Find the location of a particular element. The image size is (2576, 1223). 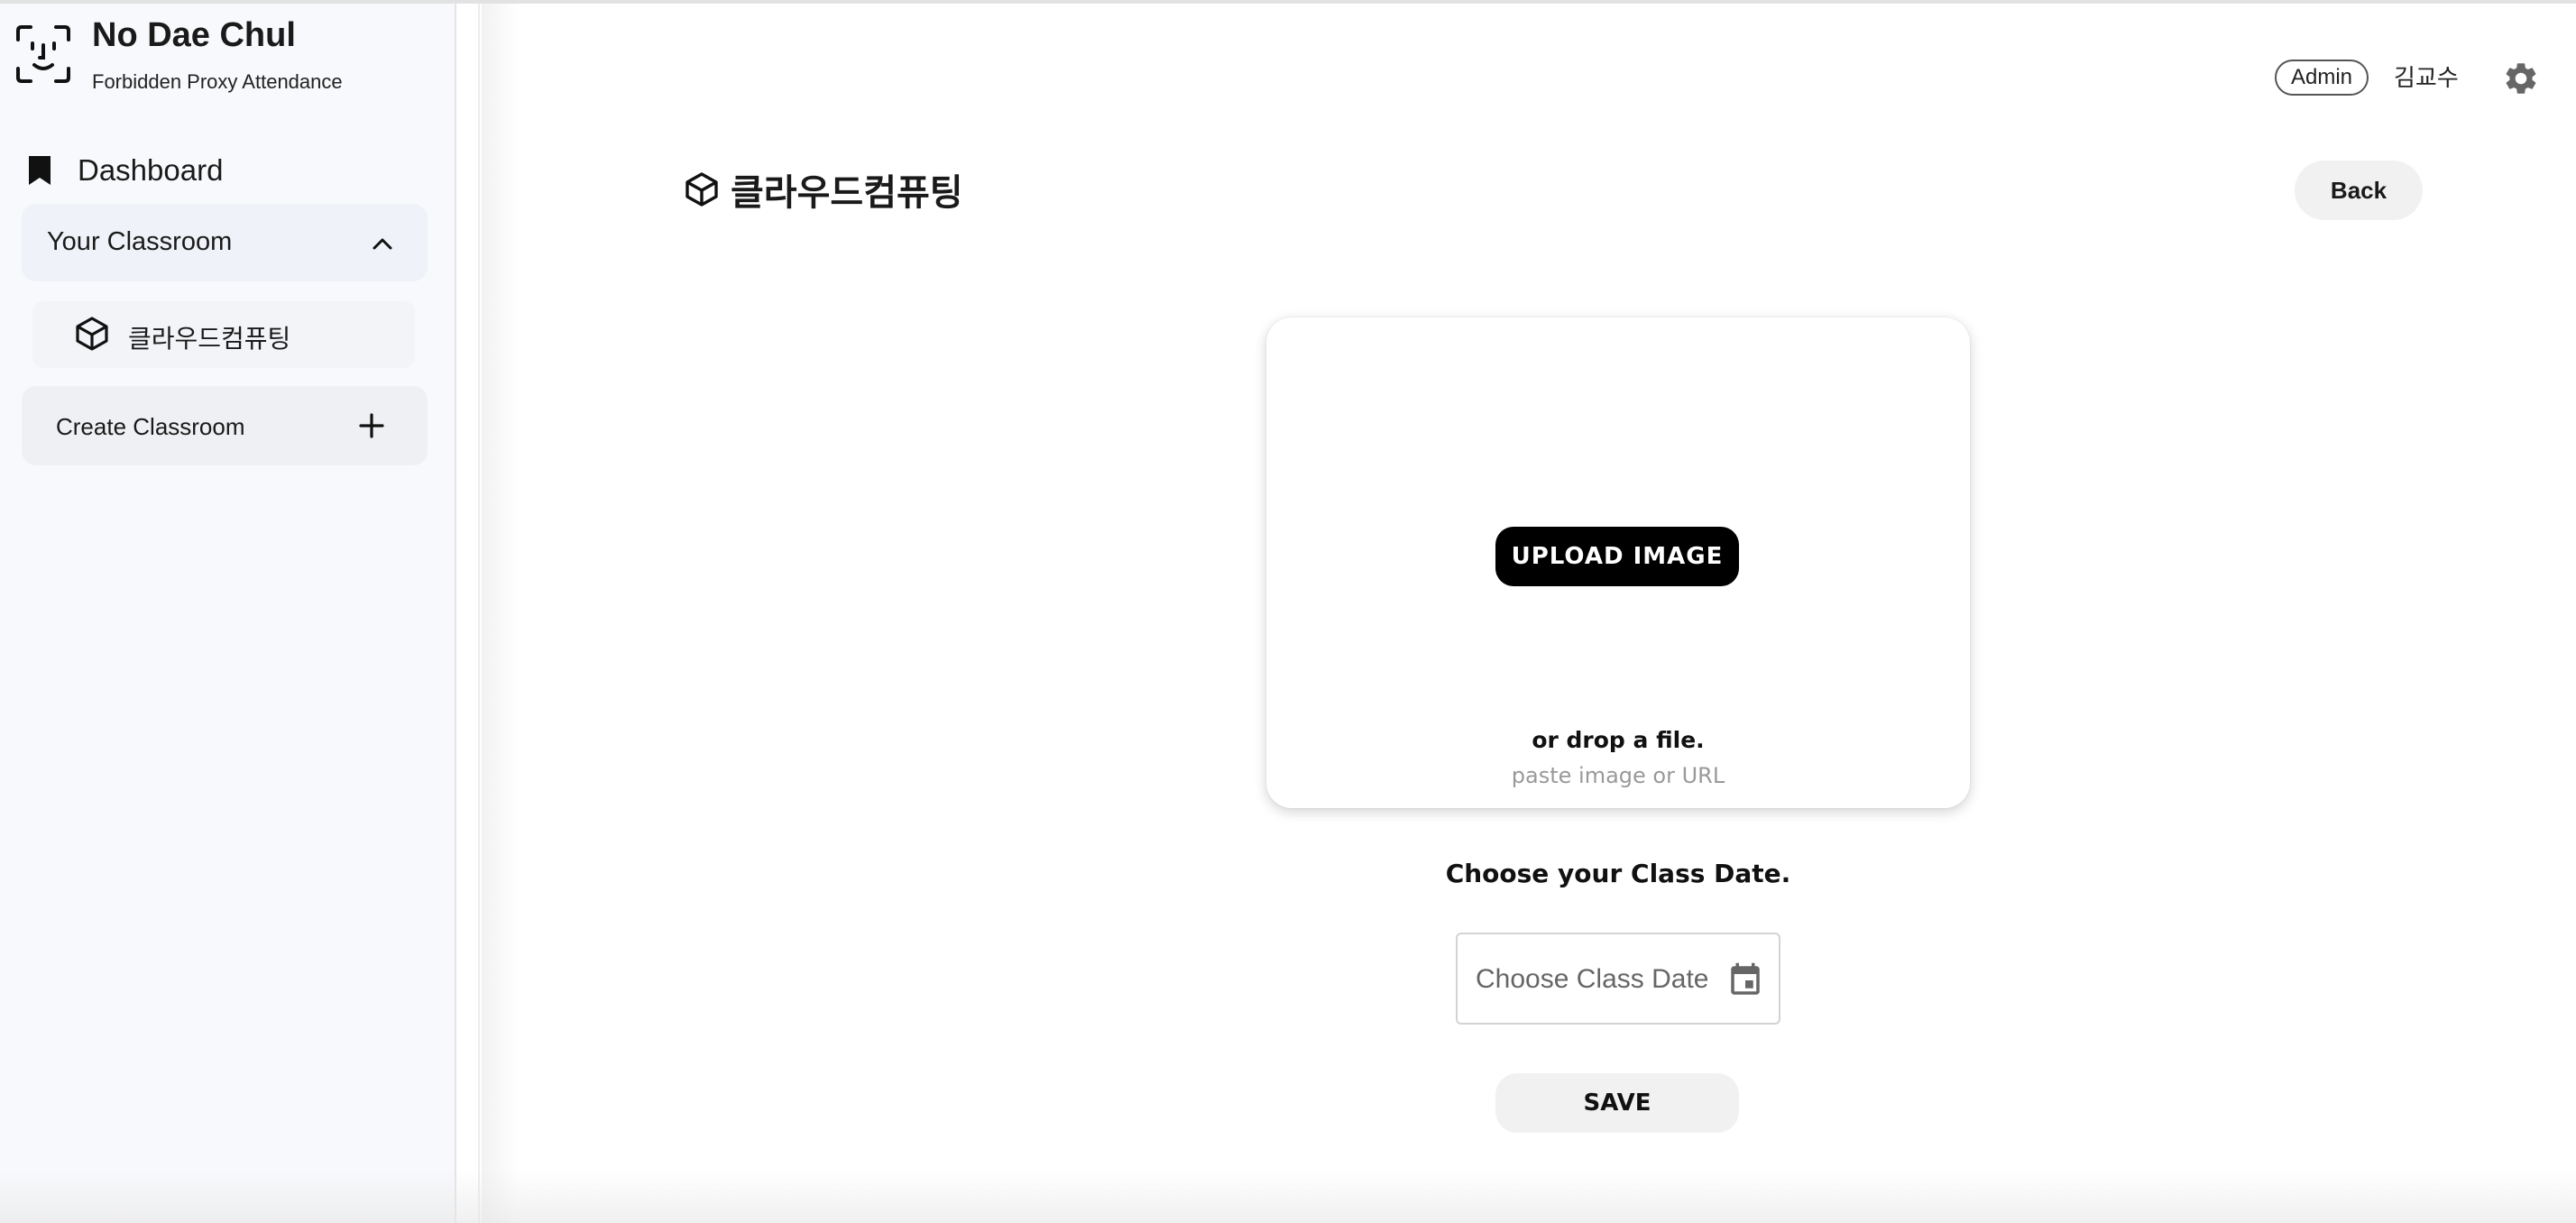

calendar-icon is located at coordinates (1745, 980).